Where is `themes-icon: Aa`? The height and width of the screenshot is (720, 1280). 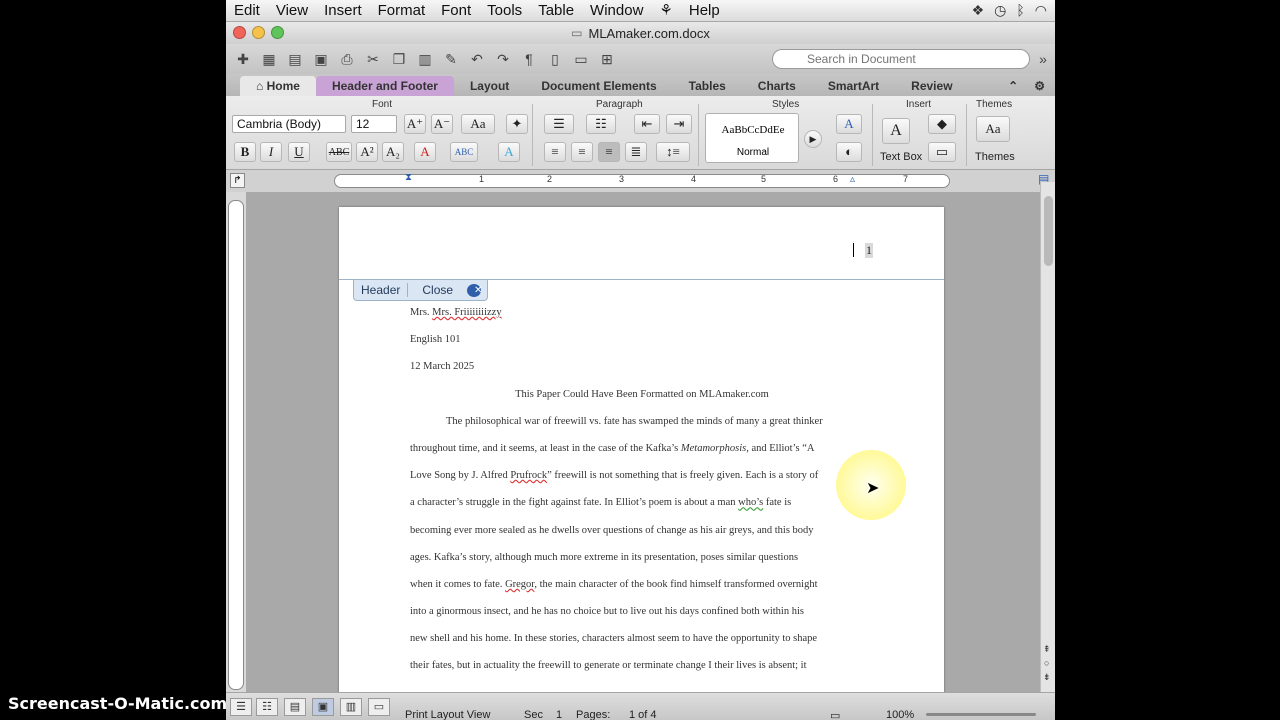
themes-icon: Aa is located at coordinates (993, 129).